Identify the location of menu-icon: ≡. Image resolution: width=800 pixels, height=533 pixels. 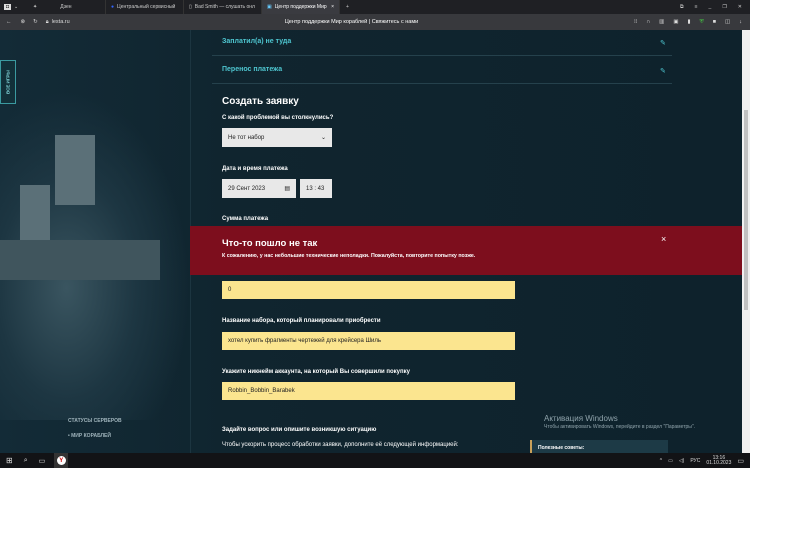
(696, 7).